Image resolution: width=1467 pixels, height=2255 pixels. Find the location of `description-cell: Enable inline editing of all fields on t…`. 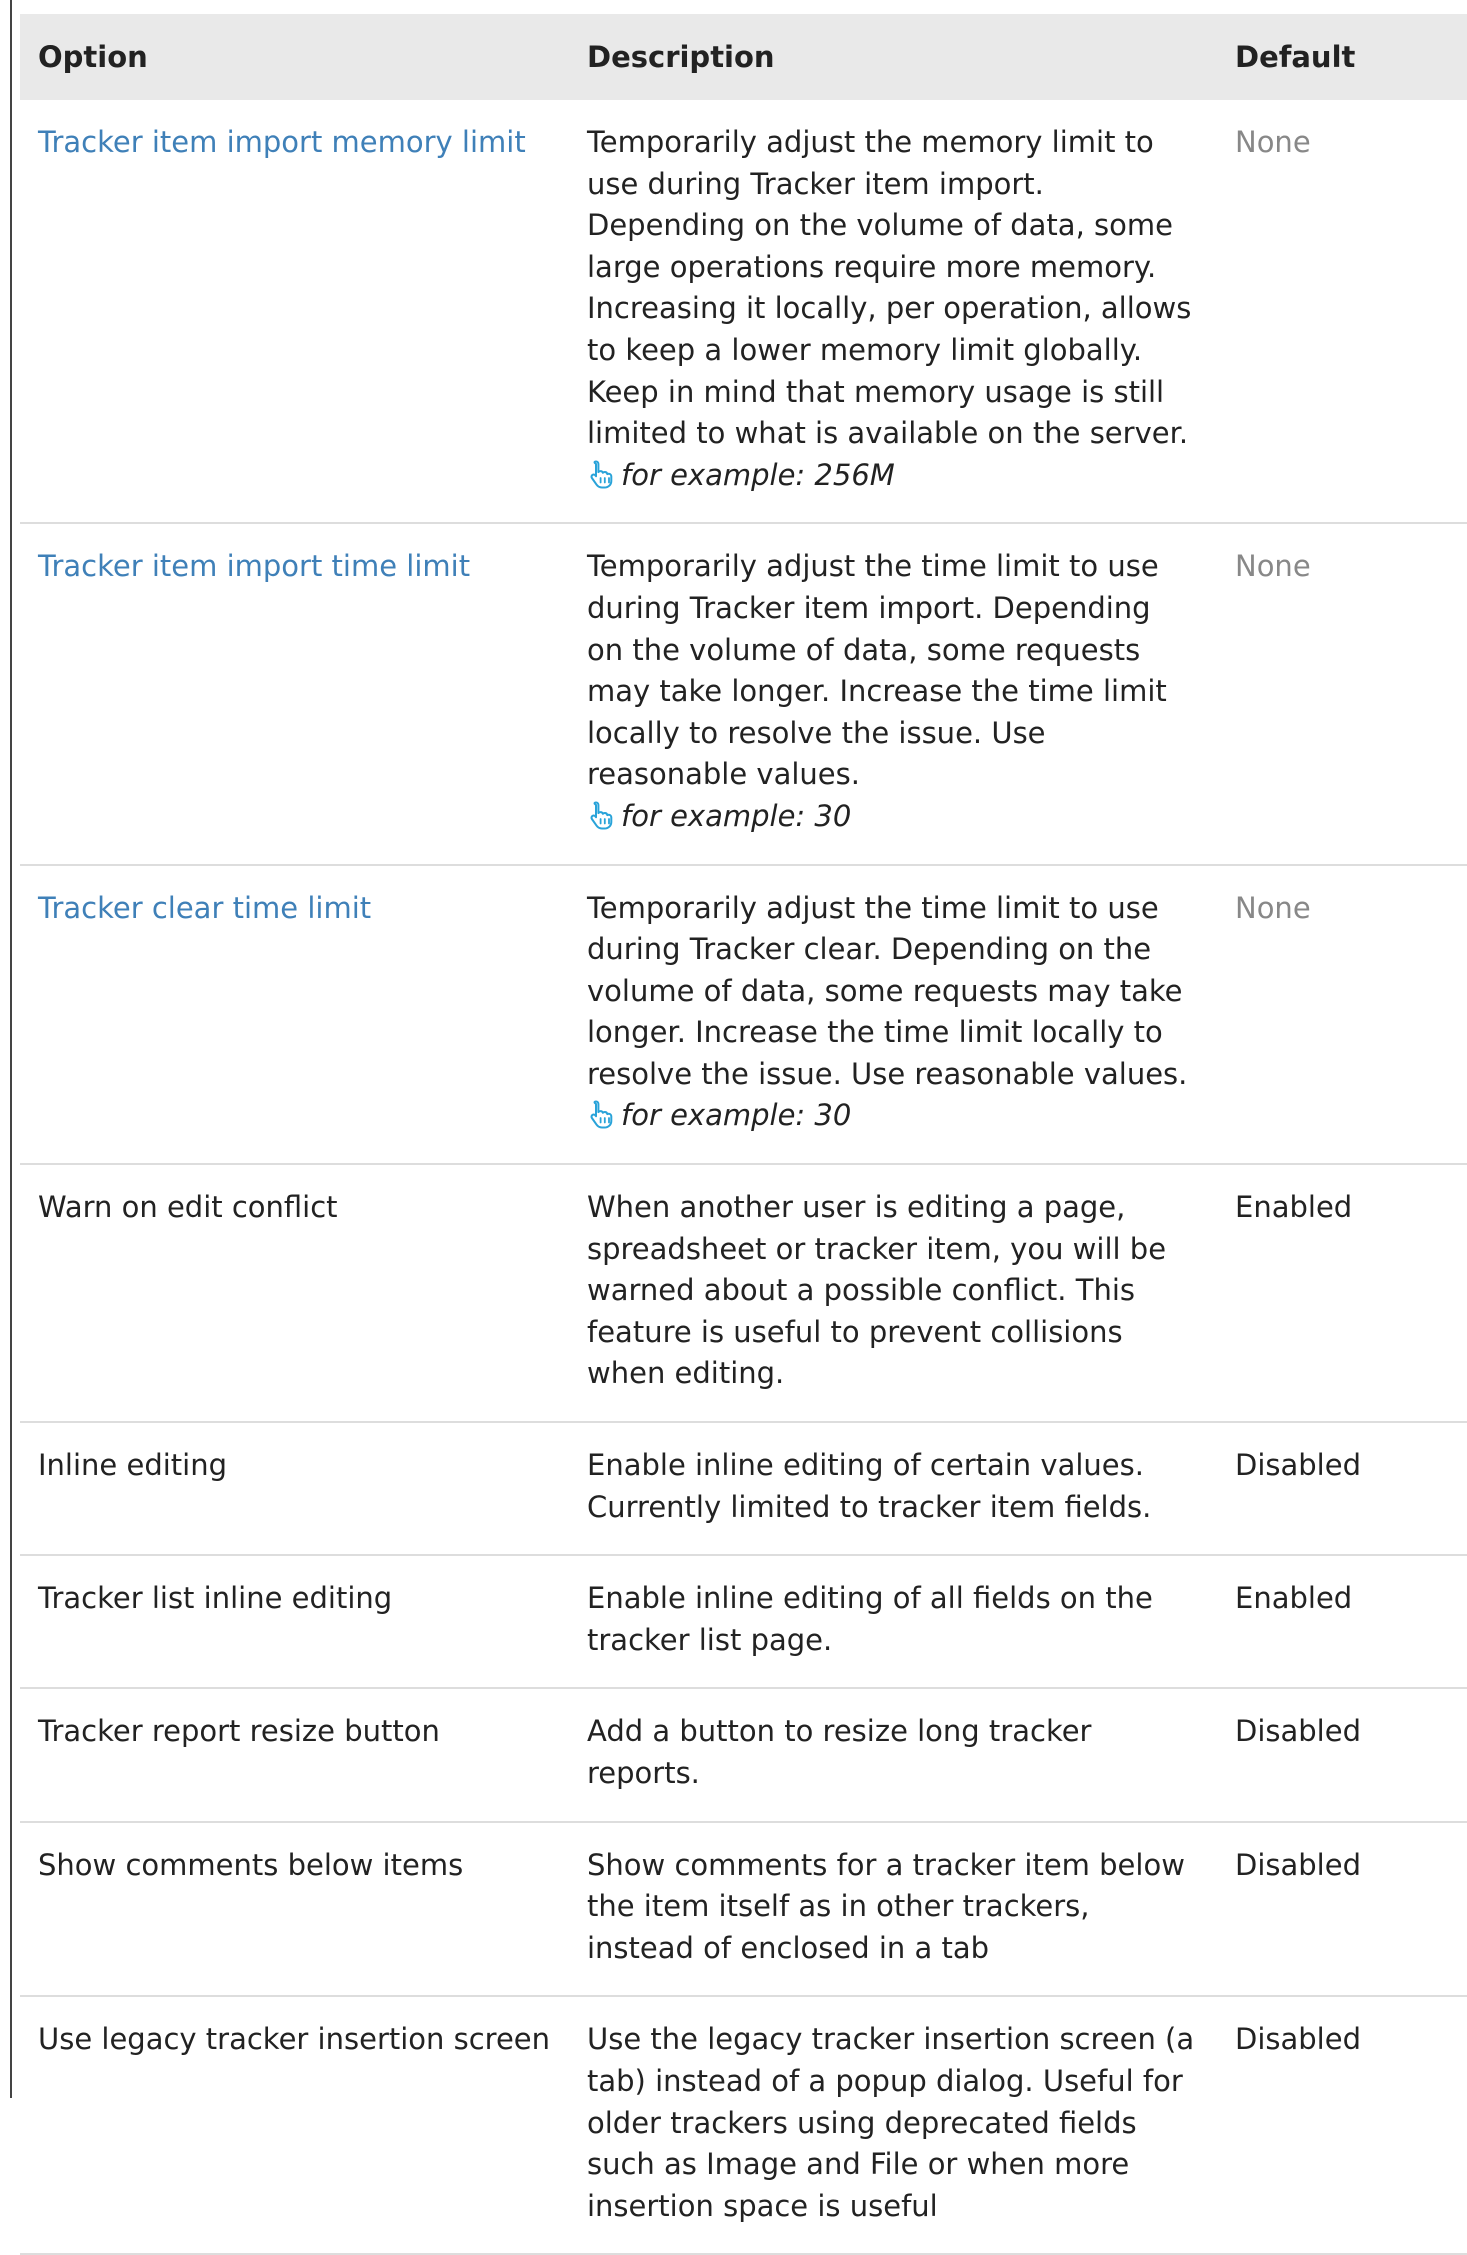

description-cell: Enable inline editing of all fields on t… is located at coordinates (896, 1621).